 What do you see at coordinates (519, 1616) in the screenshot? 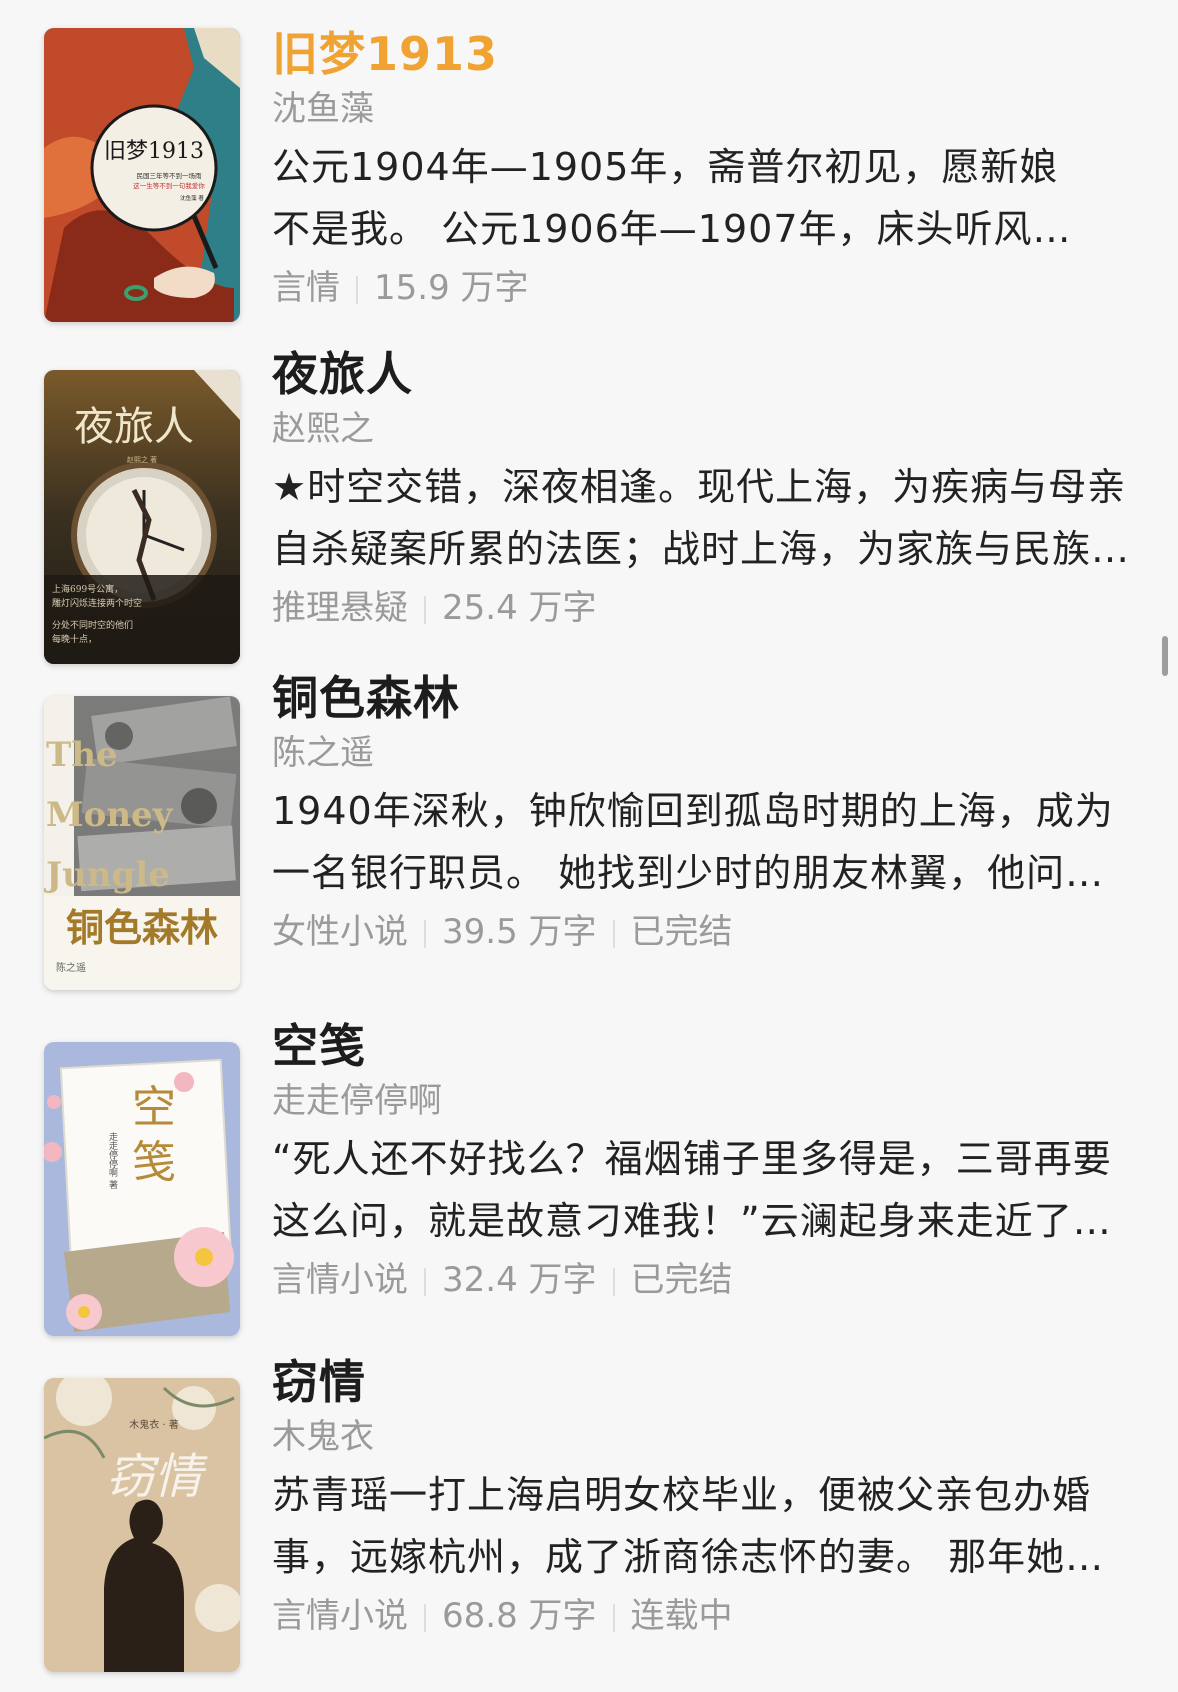
I see `book-word-count: 68.8 万字` at bounding box center [519, 1616].